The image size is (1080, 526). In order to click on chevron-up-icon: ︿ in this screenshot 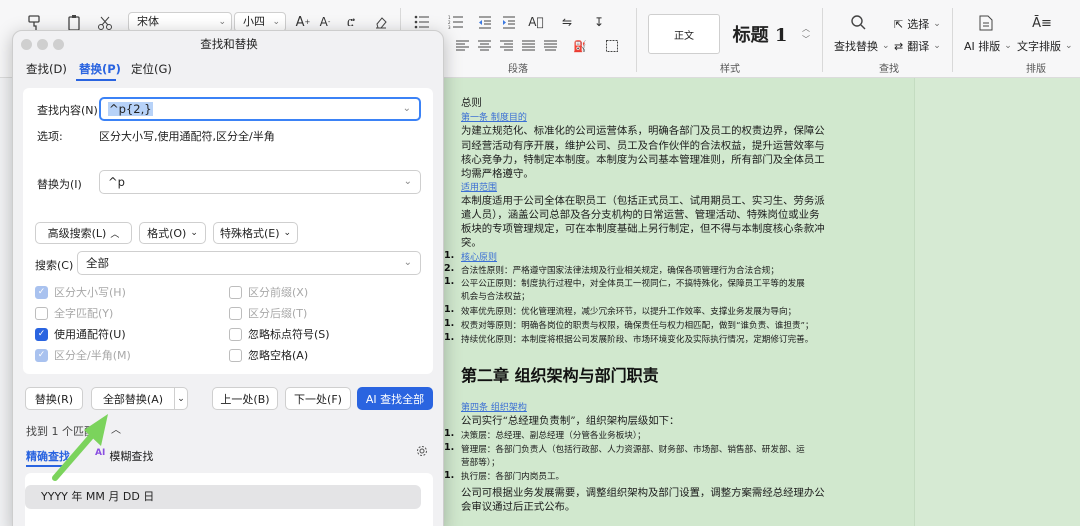, I will do `click(116, 428)`.